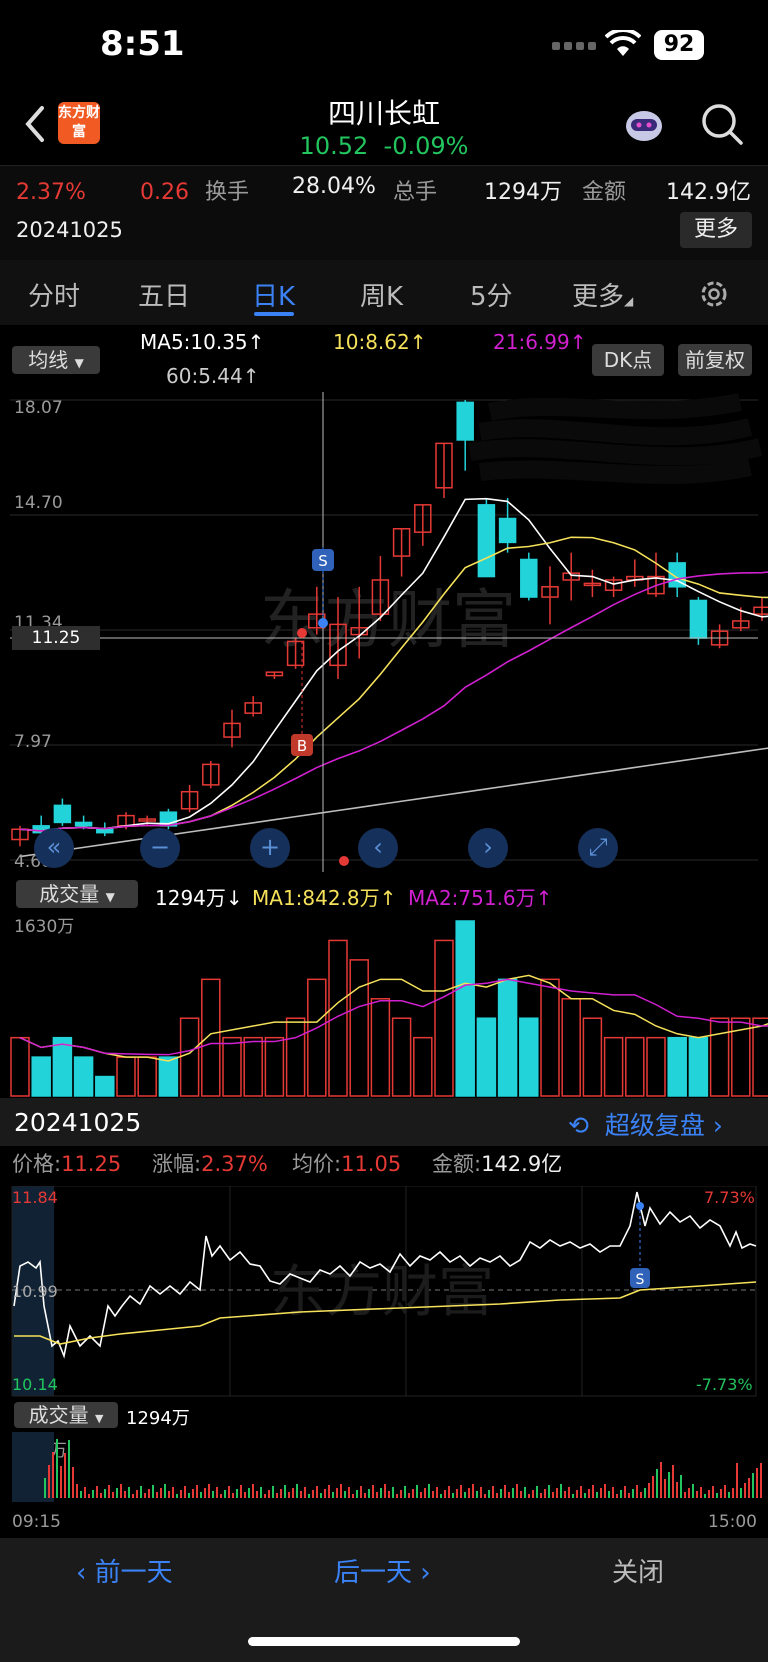  I want to click on next-day-button: 后一天 ›, so click(382, 1570).